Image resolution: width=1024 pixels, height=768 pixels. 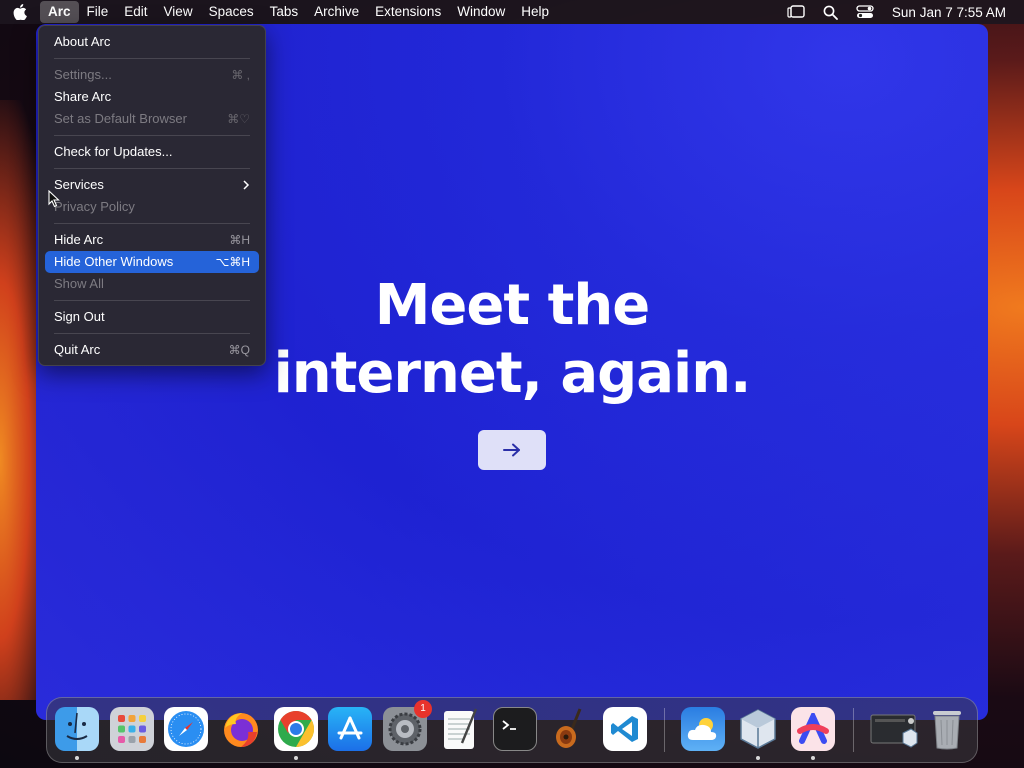 What do you see at coordinates (59, 12) in the screenshot?
I see `menu-arc: Arc` at bounding box center [59, 12].